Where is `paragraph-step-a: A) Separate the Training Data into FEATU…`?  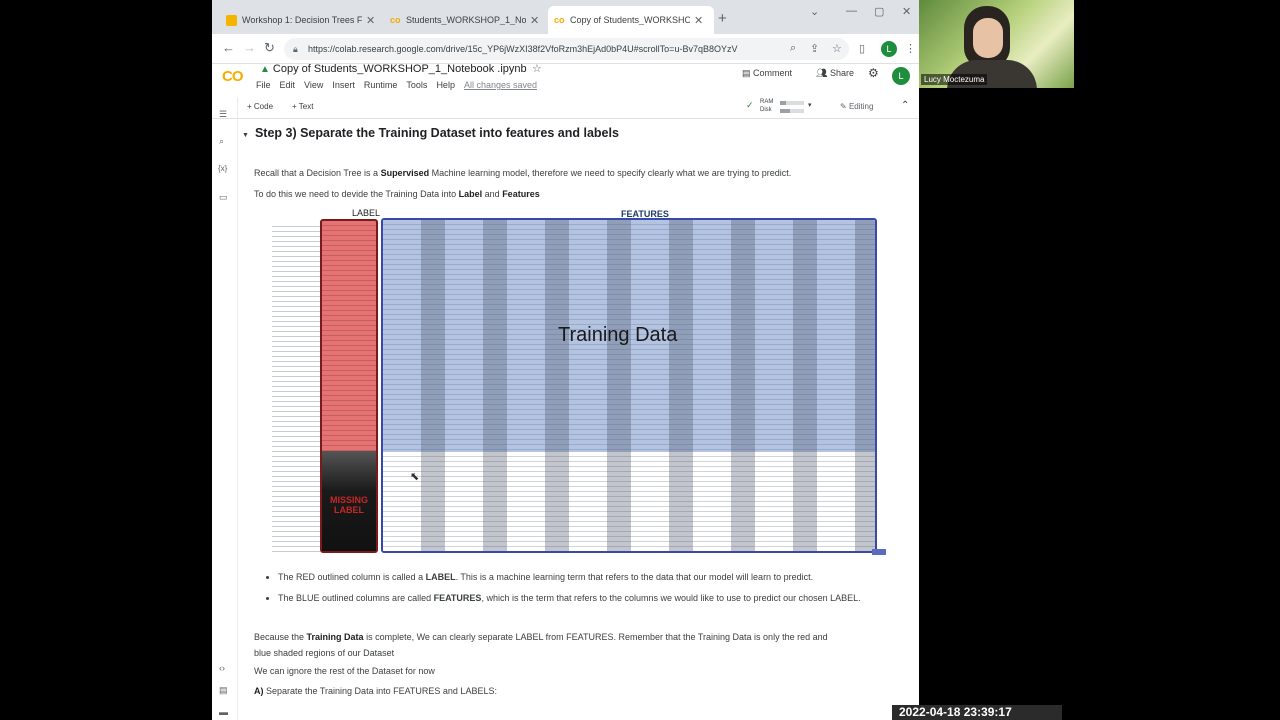
paragraph-step-a: A) Separate the Training Data into FEATU… is located at coordinates (375, 691).